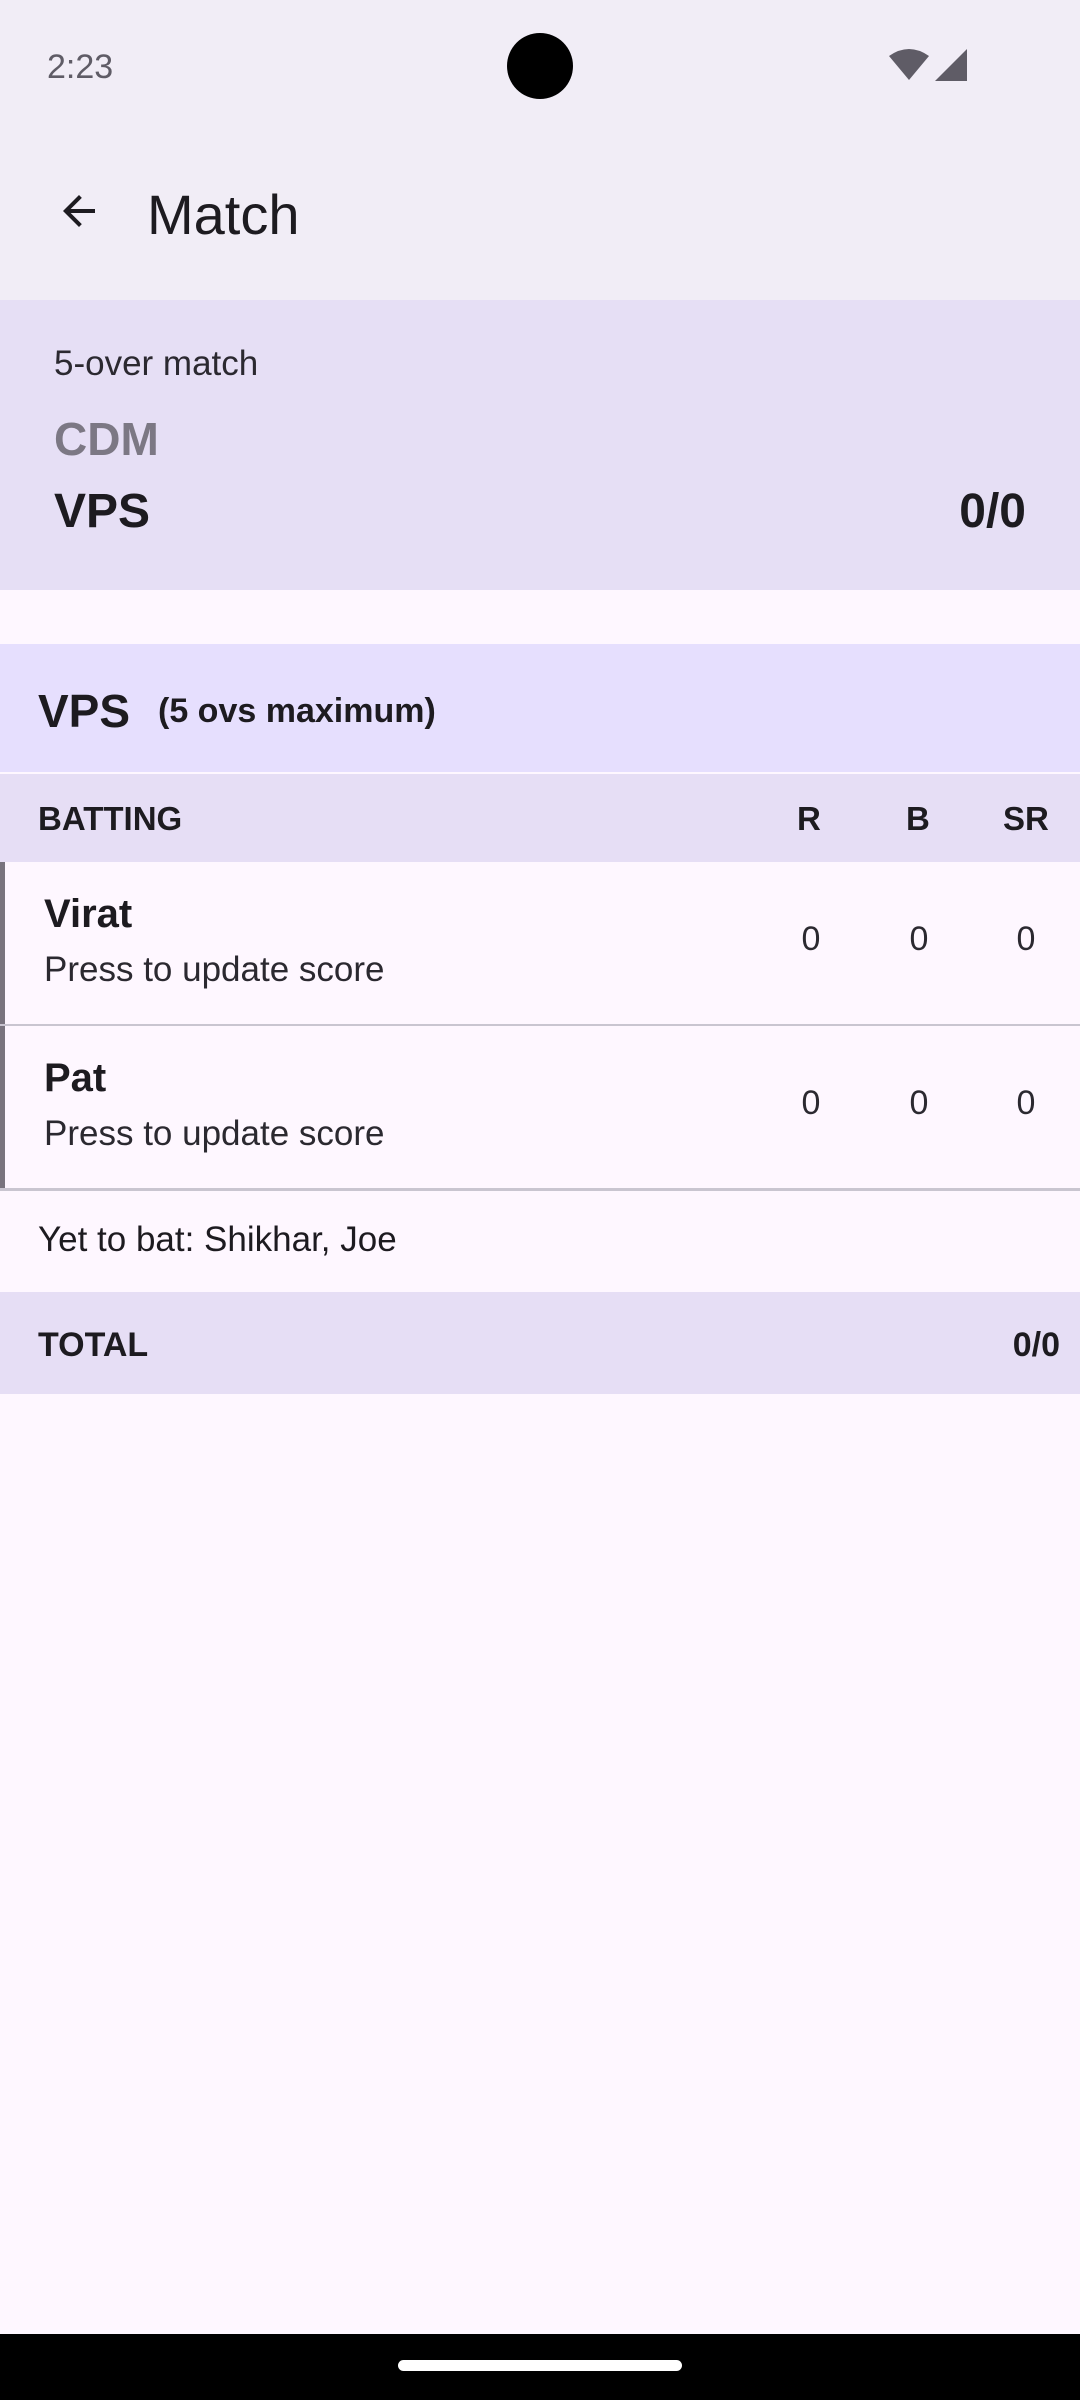  What do you see at coordinates (156, 363) in the screenshot?
I see `match-format: 5-over match` at bounding box center [156, 363].